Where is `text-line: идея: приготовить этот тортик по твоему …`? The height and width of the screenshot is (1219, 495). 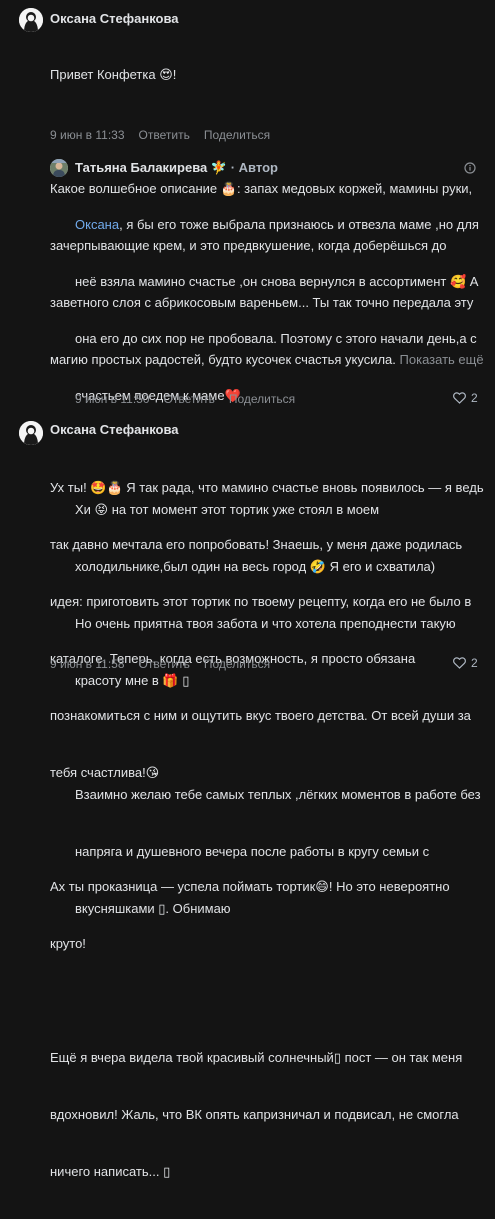 text-line: идея: приготовить этот тортик по твоему … is located at coordinates (261, 601).